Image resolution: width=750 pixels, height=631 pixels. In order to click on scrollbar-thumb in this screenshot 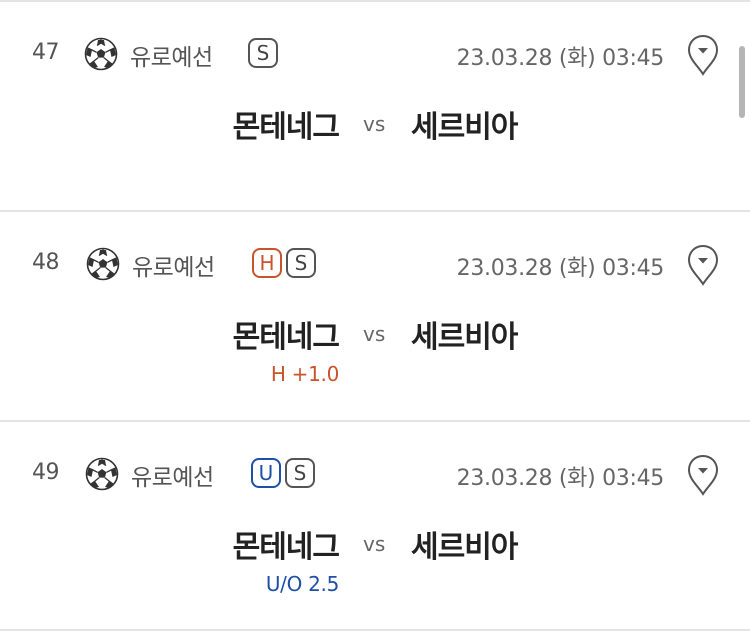, I will do `click(742, 82)`.